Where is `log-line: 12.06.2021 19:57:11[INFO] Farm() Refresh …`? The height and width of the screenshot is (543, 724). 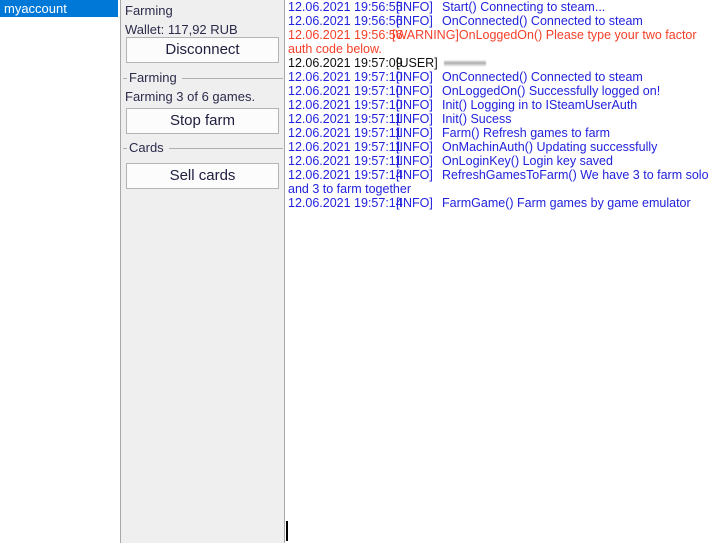
log-line: 12.06.2021 19:57:11[INFO] Farm() Refresh … is located at coordinates (505, 133).